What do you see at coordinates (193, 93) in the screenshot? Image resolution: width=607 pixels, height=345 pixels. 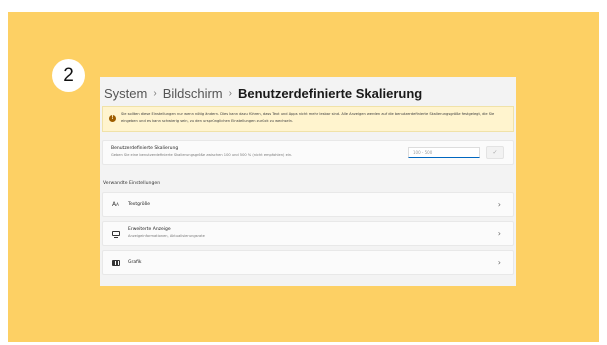 I see `breadcrumb-bildschirm: Bildschirm` at bounding box center [193, 93].